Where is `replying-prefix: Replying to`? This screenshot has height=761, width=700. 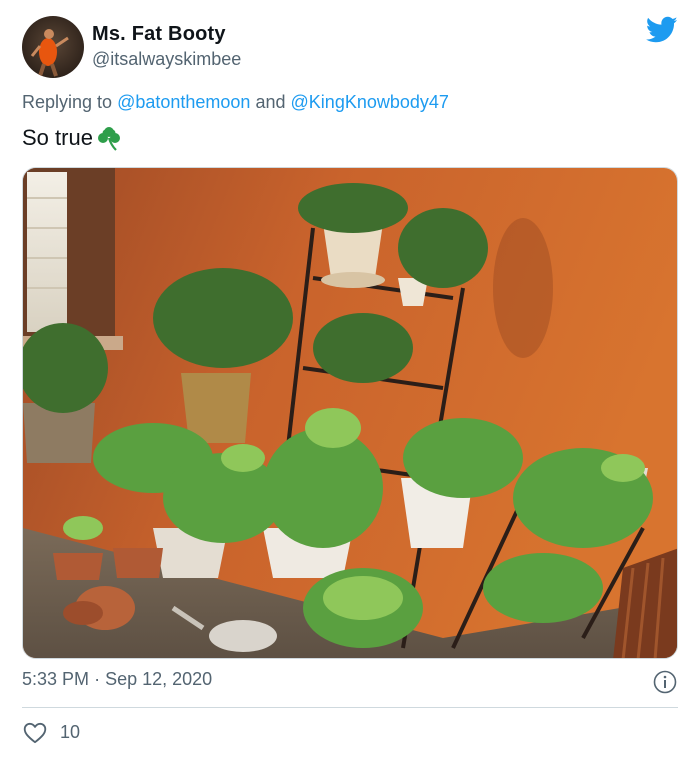 replying-prefix: Replying to is located at coordinates (67, 102).